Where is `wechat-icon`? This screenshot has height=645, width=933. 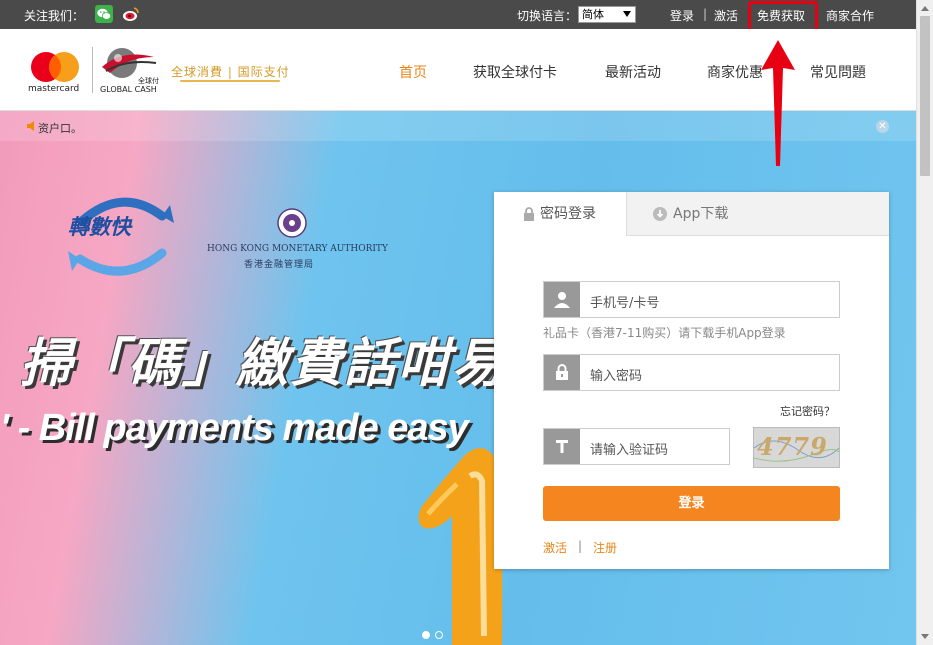 wechat-icon is located at coordinates (104, 14).